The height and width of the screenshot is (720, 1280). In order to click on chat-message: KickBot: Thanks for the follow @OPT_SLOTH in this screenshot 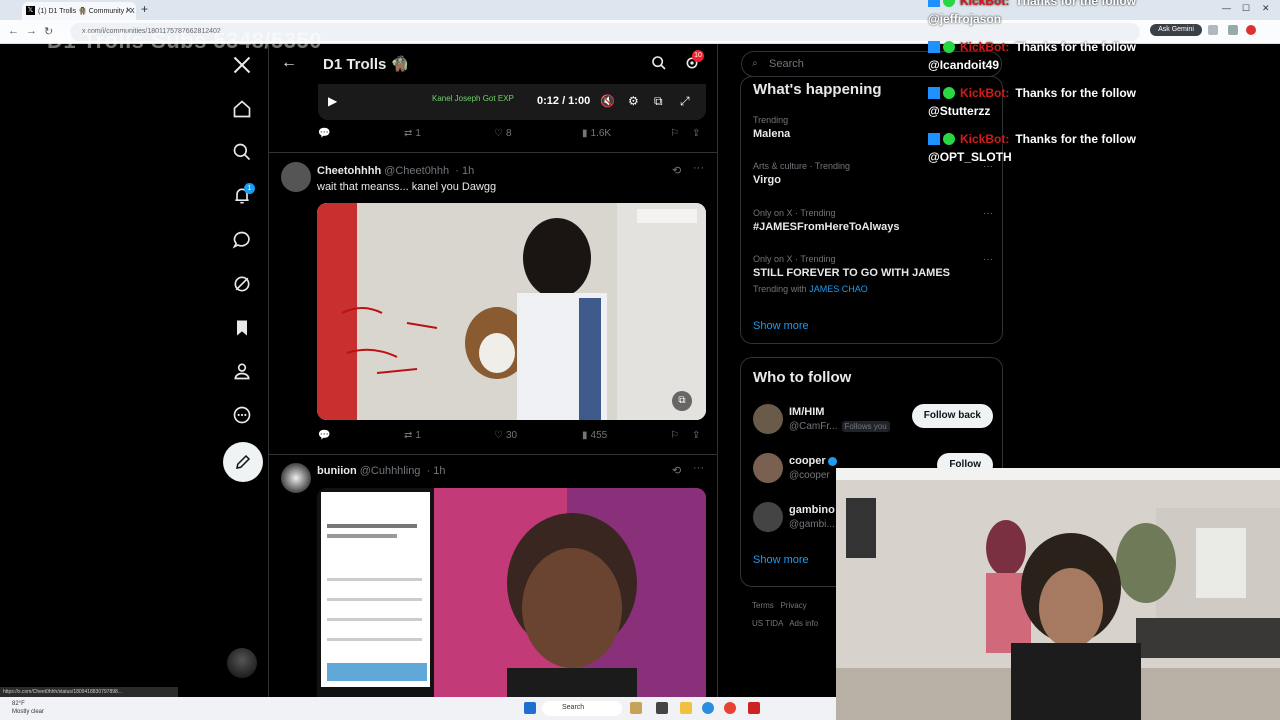, I will do `click(1032, 148)`.